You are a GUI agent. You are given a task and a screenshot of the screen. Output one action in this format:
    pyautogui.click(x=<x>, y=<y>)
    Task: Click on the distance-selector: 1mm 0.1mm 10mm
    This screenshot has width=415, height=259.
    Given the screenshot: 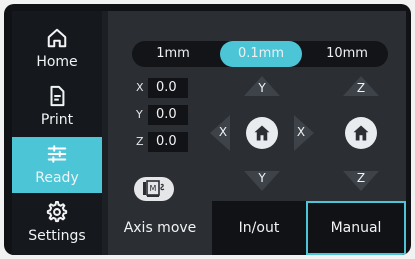 What is the action you would take?
    pyautogui.click(x=260, y=54)
    